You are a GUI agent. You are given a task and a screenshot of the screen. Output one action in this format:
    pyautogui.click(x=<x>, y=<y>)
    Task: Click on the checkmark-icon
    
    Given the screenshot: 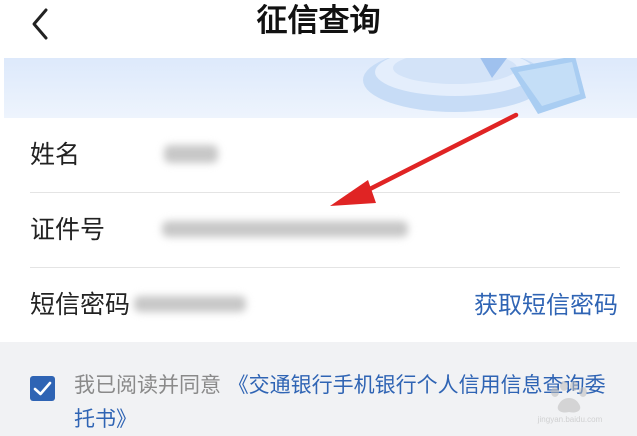 What is the action you would take?
    pyautogui.click(x=42, y=388)
    